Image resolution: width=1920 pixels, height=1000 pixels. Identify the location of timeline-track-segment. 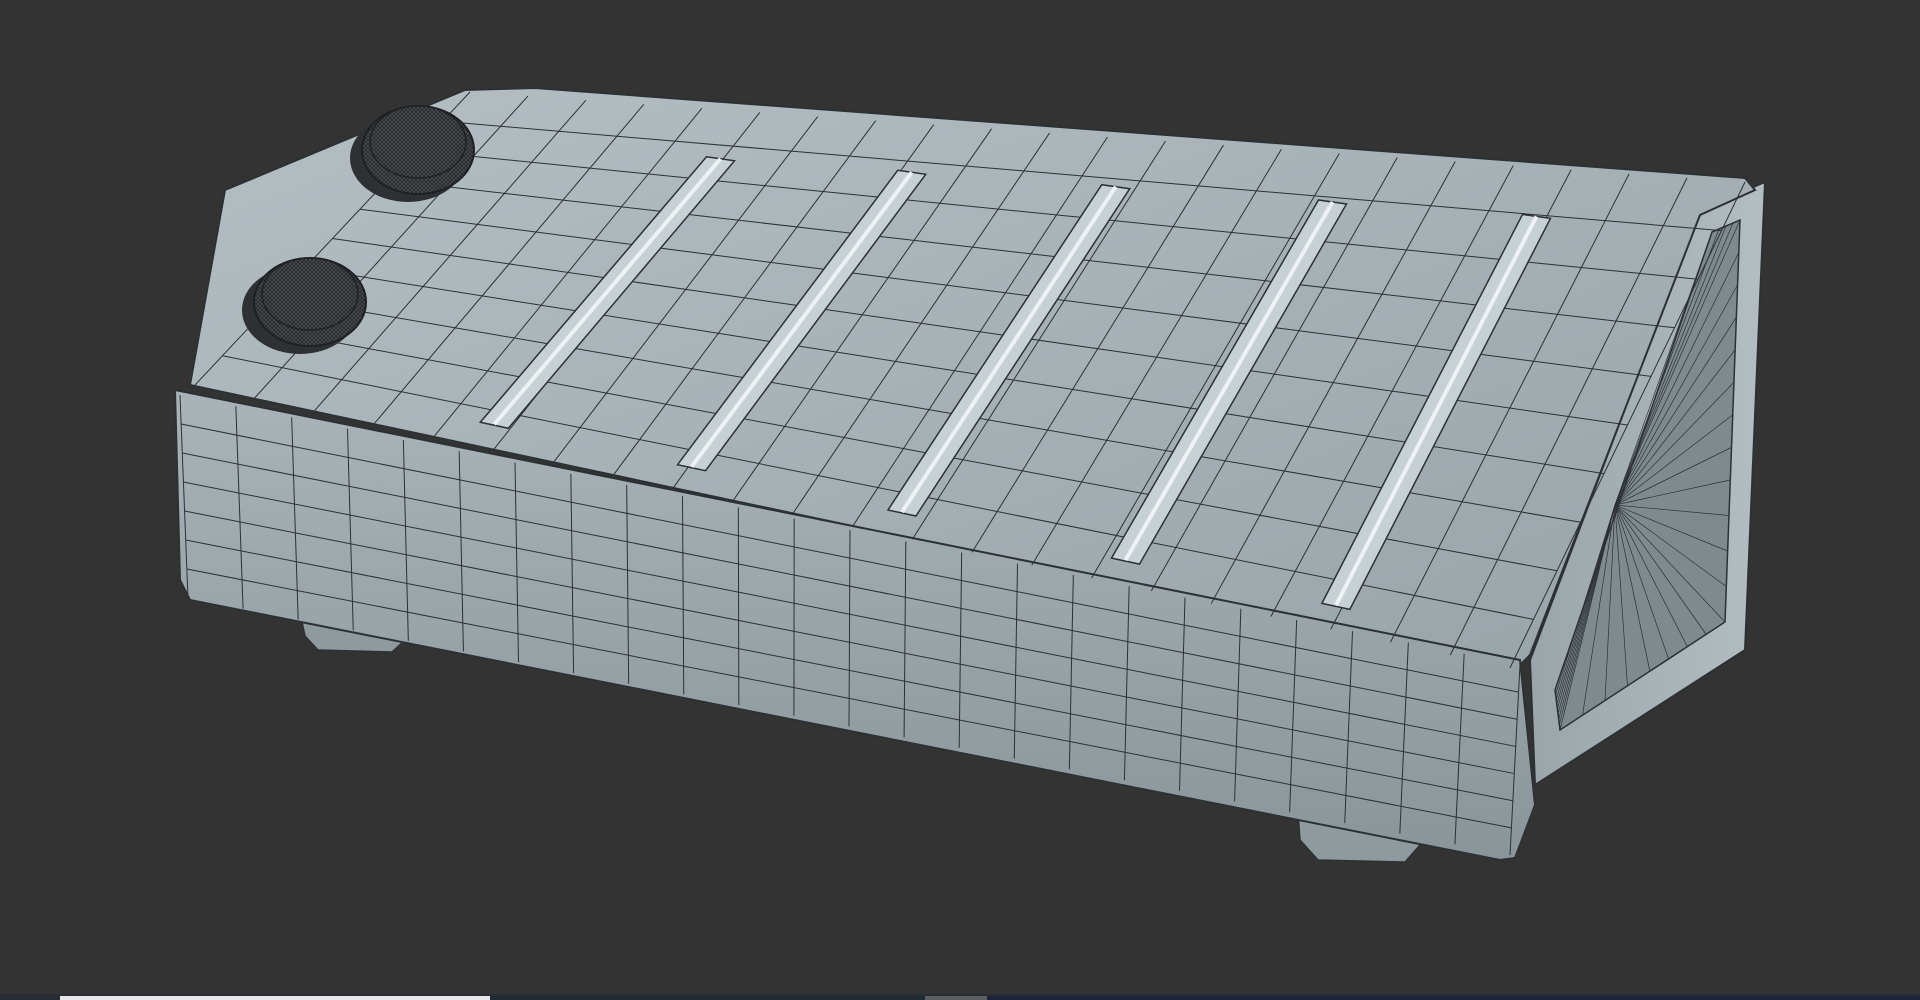
(707, 998).